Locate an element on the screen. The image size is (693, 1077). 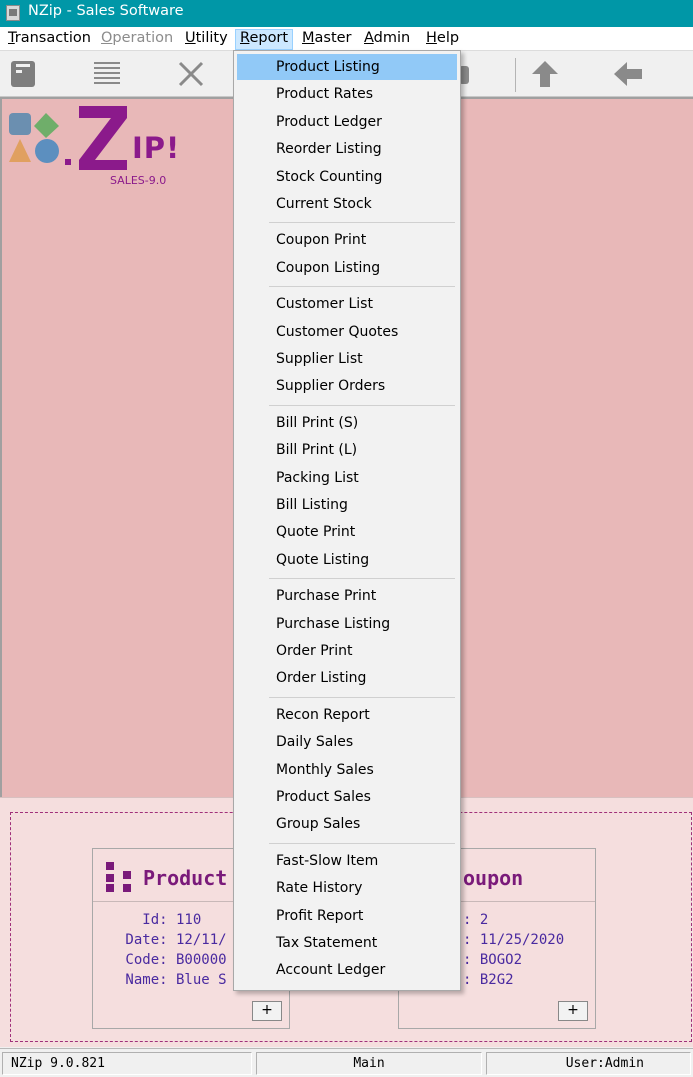
menu-item-bill-listing: Bill Listing is located at coordinates (347, 505).